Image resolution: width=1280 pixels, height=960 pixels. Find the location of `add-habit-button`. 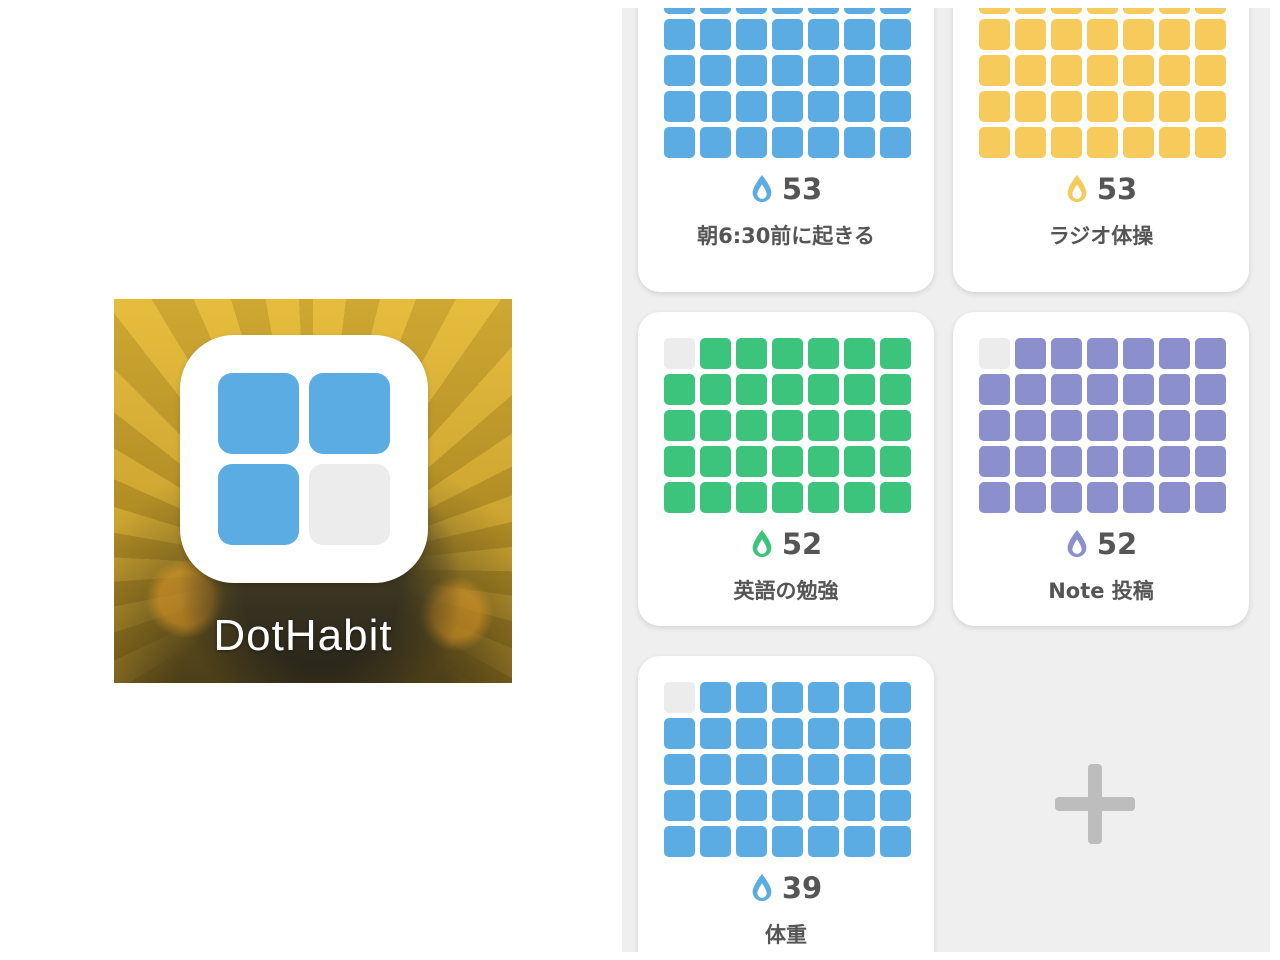

add-habit-button is located at coordinates (1095, 804).